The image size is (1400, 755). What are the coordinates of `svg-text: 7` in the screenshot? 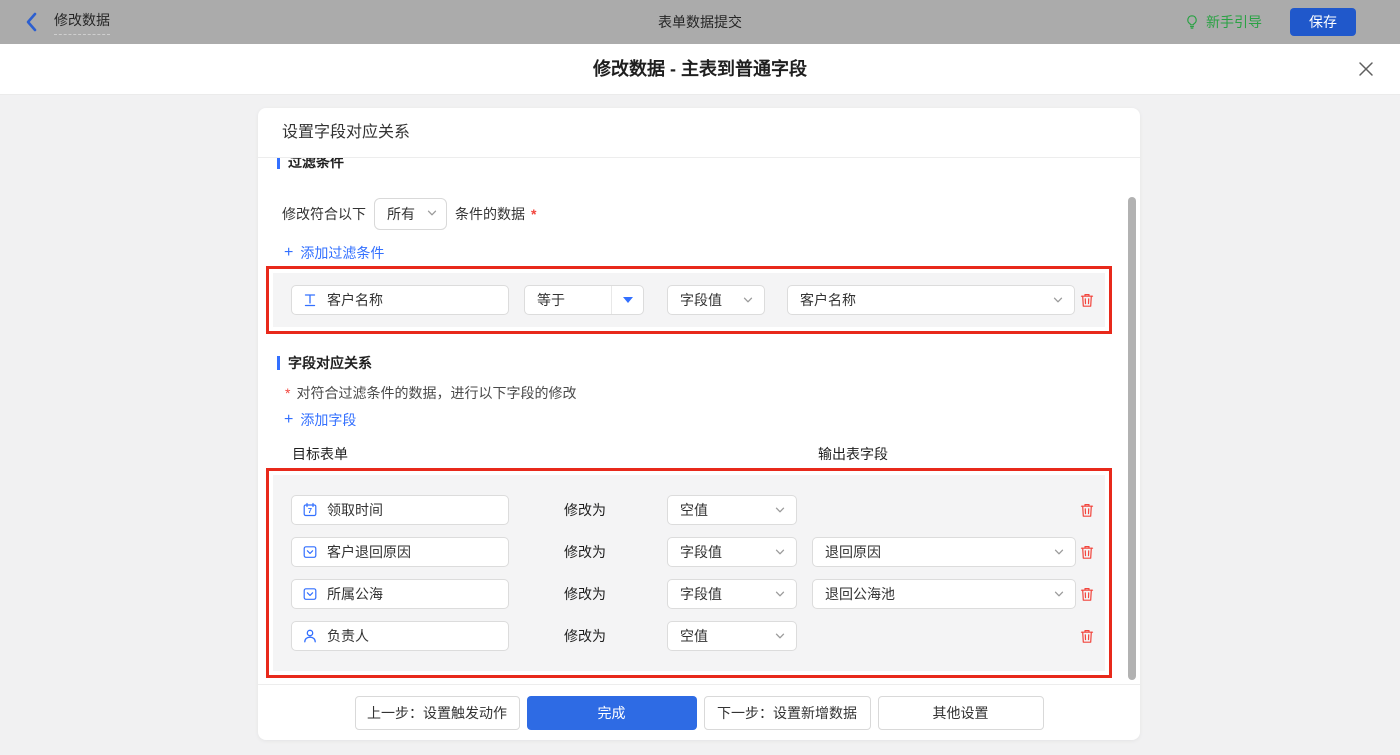 It's located at (310, 510).